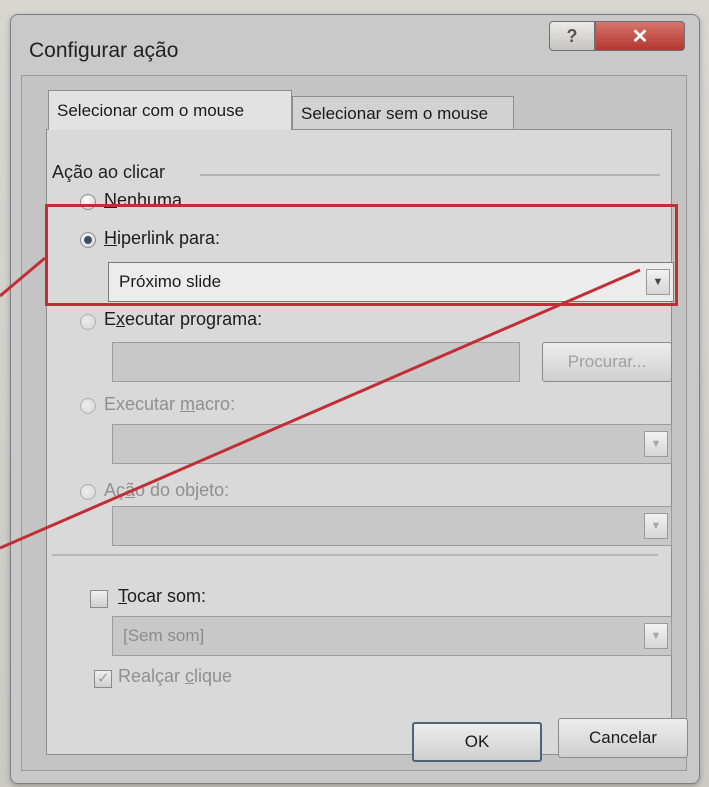 The image size is (709, 787). What do you see at coordinates (392, 526) in the screenshot?
I see `object-action-select: ▼` at bounding box center [392, 526].